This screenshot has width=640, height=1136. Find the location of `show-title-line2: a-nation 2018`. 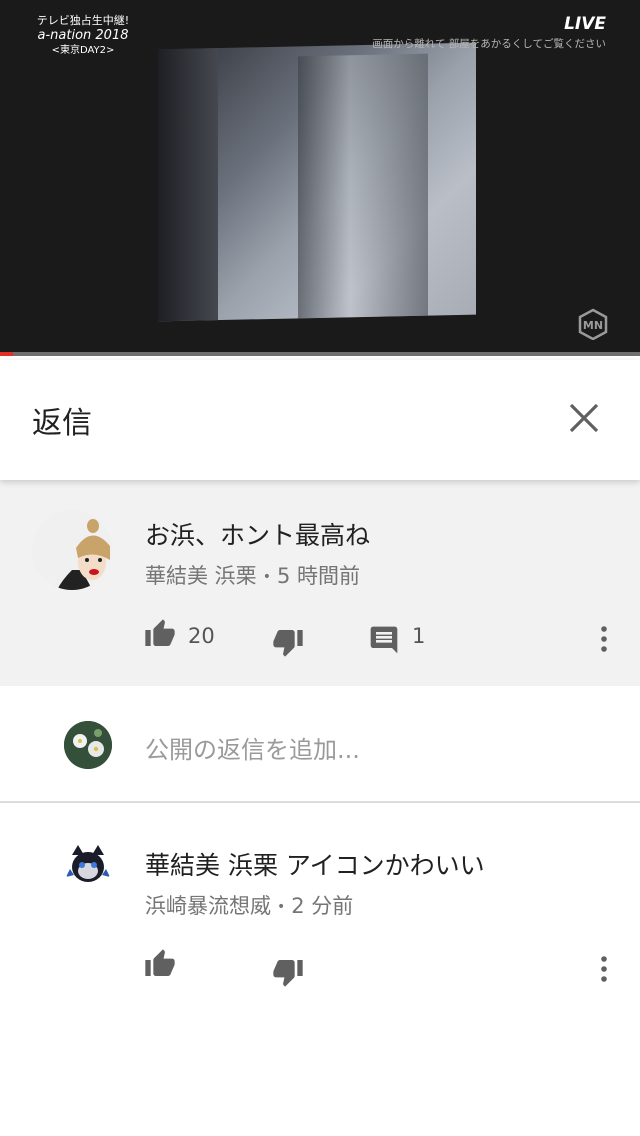

show-title-line2: a-nation 2018 is located at coordinates (83, 35).